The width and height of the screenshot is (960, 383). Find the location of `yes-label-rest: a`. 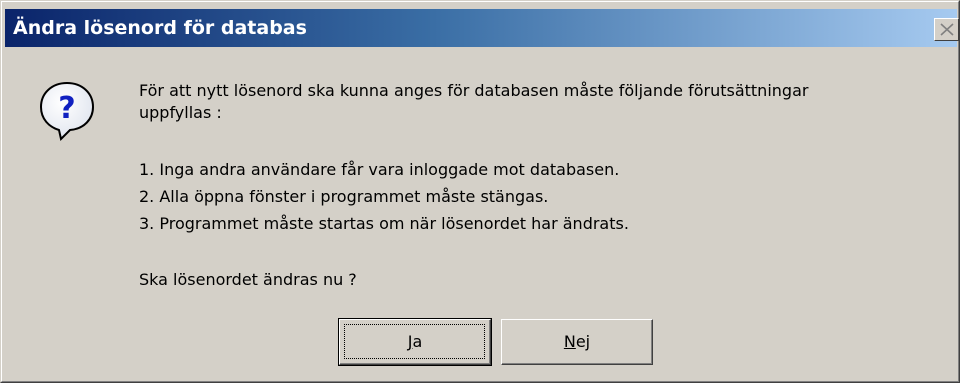

yes-label-rest: a is located at coordinates (417, 341).